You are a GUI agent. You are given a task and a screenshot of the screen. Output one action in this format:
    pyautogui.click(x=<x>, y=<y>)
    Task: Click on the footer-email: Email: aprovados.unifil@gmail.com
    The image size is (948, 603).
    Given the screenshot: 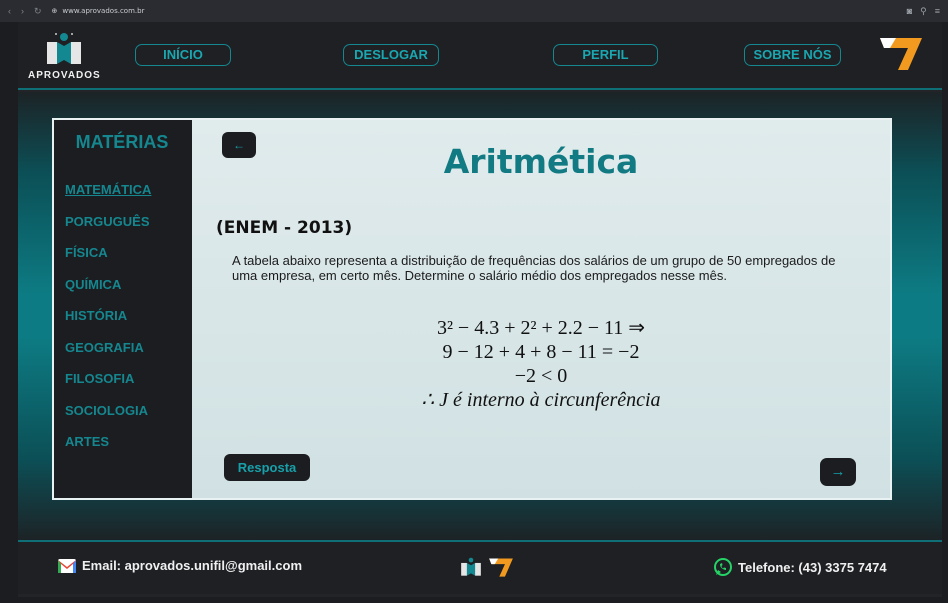 What is the action you would take?
    pyautogui.click(x=180, y=565)
    